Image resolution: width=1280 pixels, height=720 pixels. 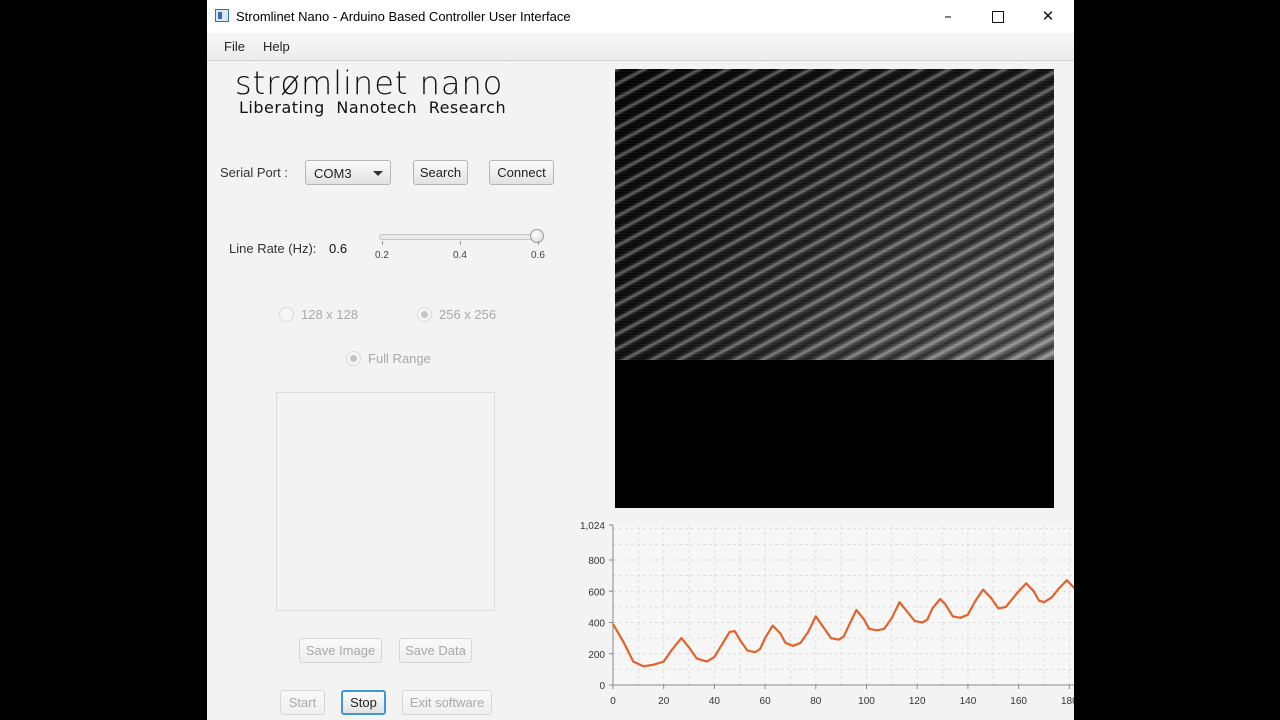 What do you see at coordinates (459, 237) in the screenshot?
I see `line-rate-slider-track` at bounding box center [459, 237].